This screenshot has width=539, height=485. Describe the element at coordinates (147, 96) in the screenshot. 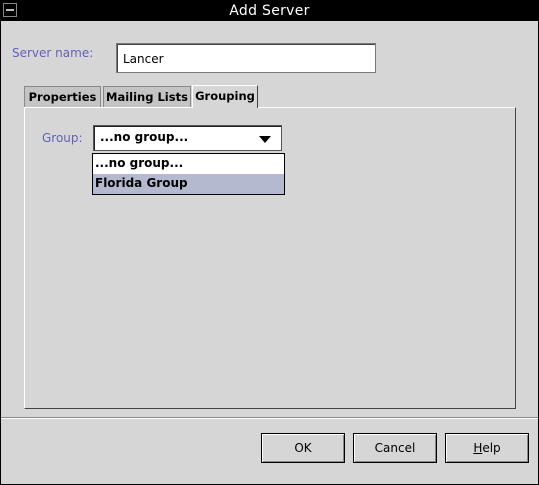

I see `tab-mailing-lists: Mailing Lists` at that location.